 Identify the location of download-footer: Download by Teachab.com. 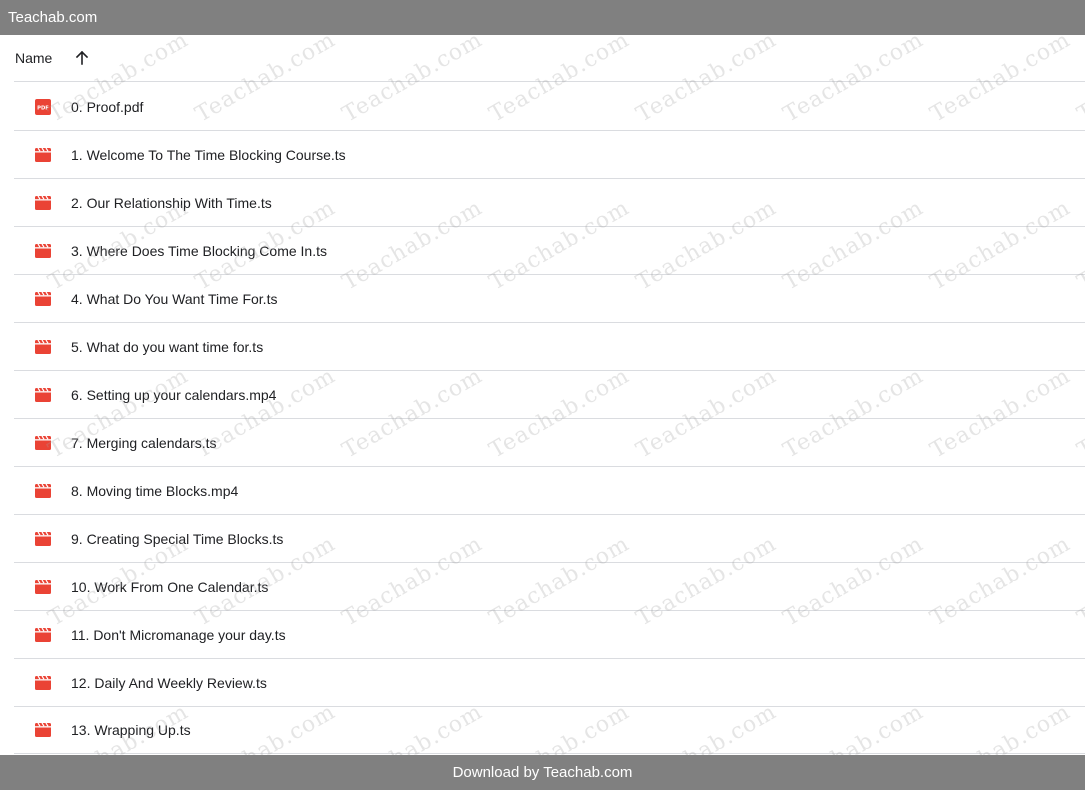
(542, 772).